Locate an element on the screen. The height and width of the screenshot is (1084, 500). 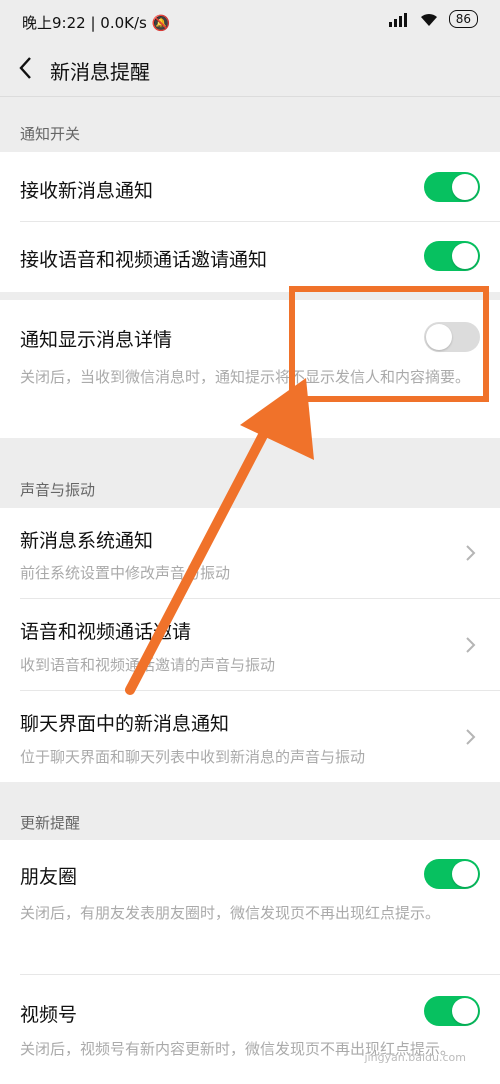
receive-new-label: 接收新消息通知 is located at coordinates (87, 191).